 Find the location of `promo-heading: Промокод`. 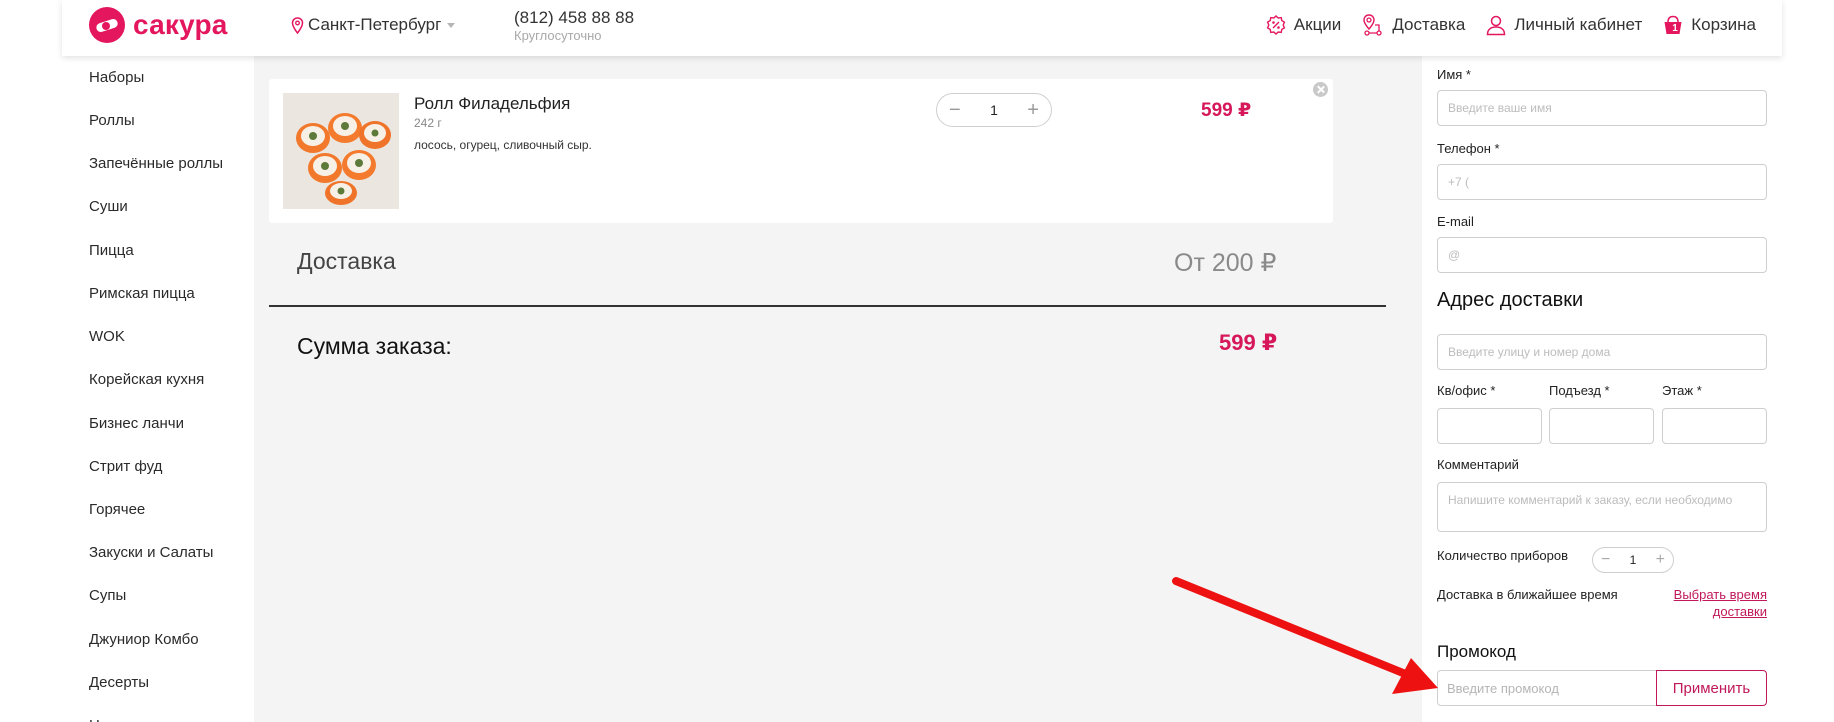

promo-heading: Промокод is located at coordinates (1476, 651).